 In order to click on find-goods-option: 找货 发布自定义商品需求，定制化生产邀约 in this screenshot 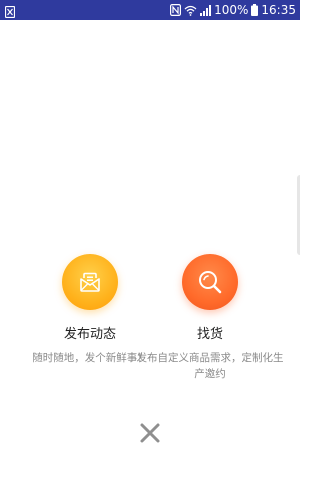, I will do `click(210, 318)`.